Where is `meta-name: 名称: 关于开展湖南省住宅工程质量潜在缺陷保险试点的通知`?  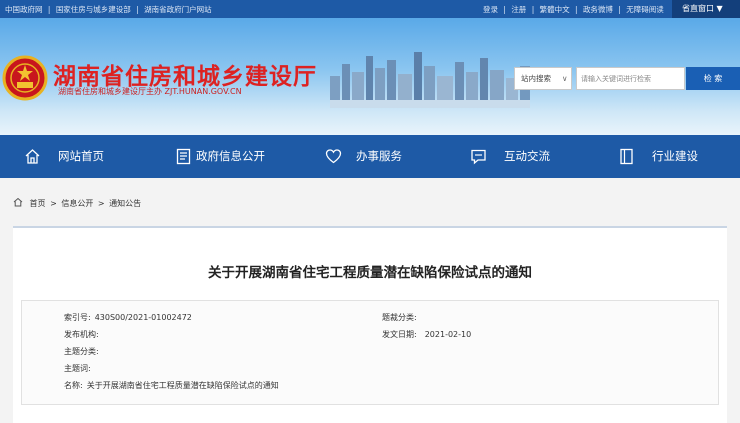 meta-name: 名称: 关于开展湖南省住宅工程质量潜在缺陷保险试点的通知 is located at coordinates (171, 385).